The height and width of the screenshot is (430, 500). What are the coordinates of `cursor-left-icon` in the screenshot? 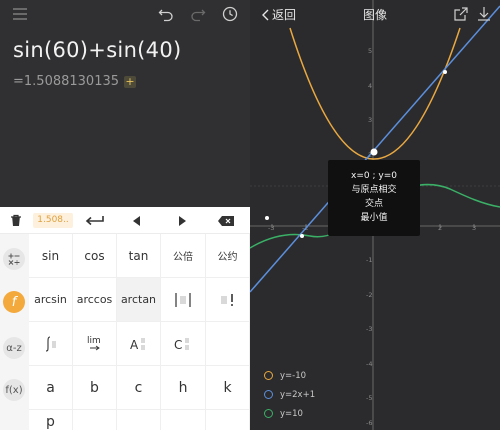 It's located at (137, 220).